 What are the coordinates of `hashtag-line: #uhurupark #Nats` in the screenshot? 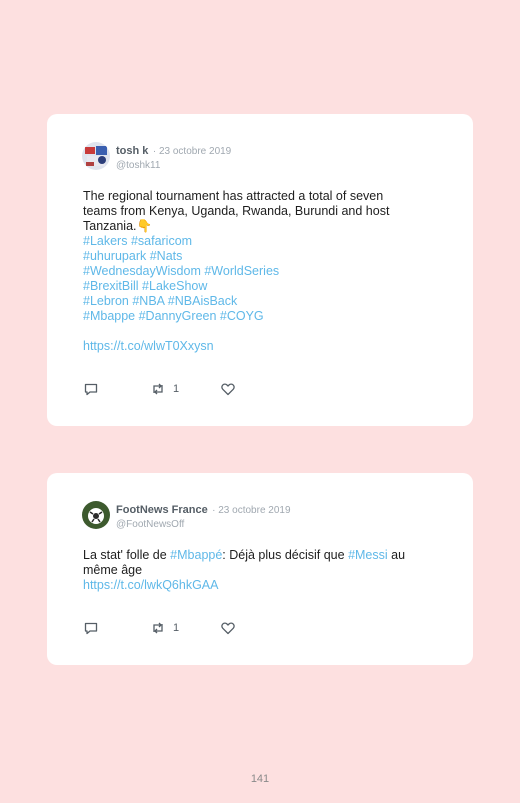 It's located at (253, 256).